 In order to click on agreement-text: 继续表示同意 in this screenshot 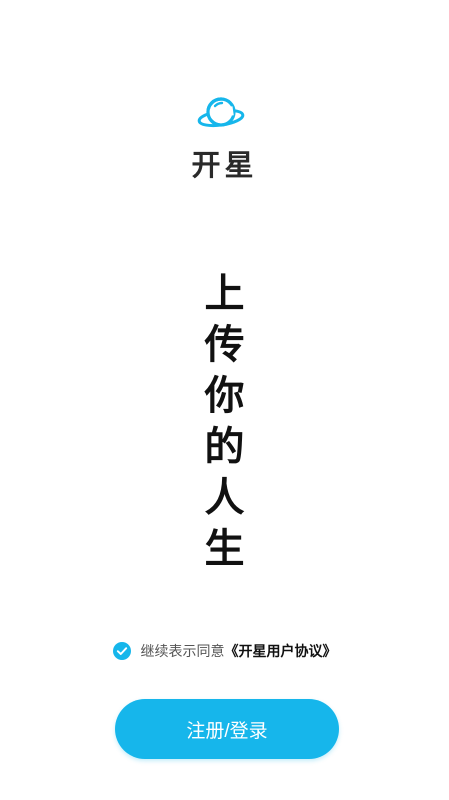, I will do `click(182, 651)`.